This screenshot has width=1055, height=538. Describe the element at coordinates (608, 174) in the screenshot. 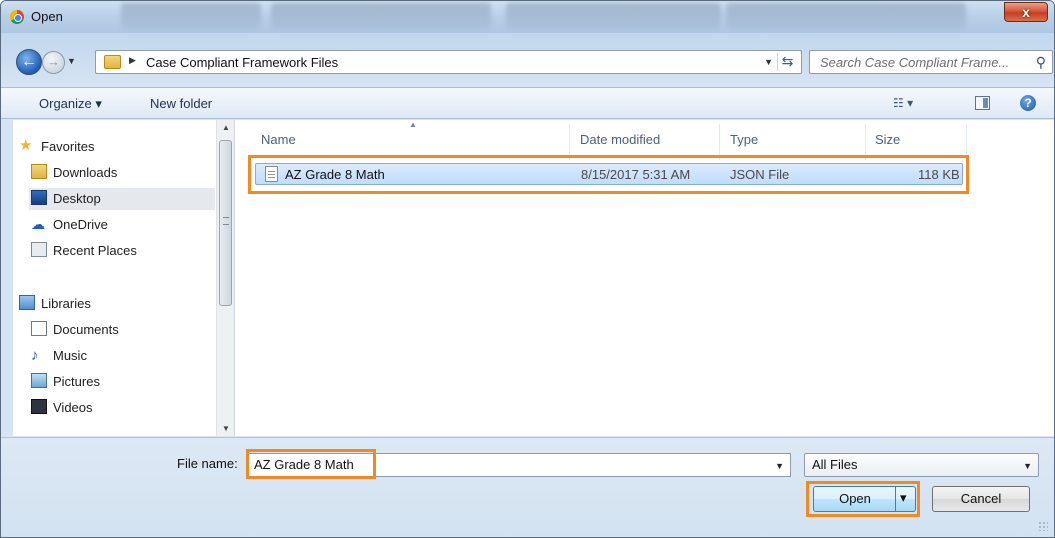

I see `file-row-highlight` at that location.